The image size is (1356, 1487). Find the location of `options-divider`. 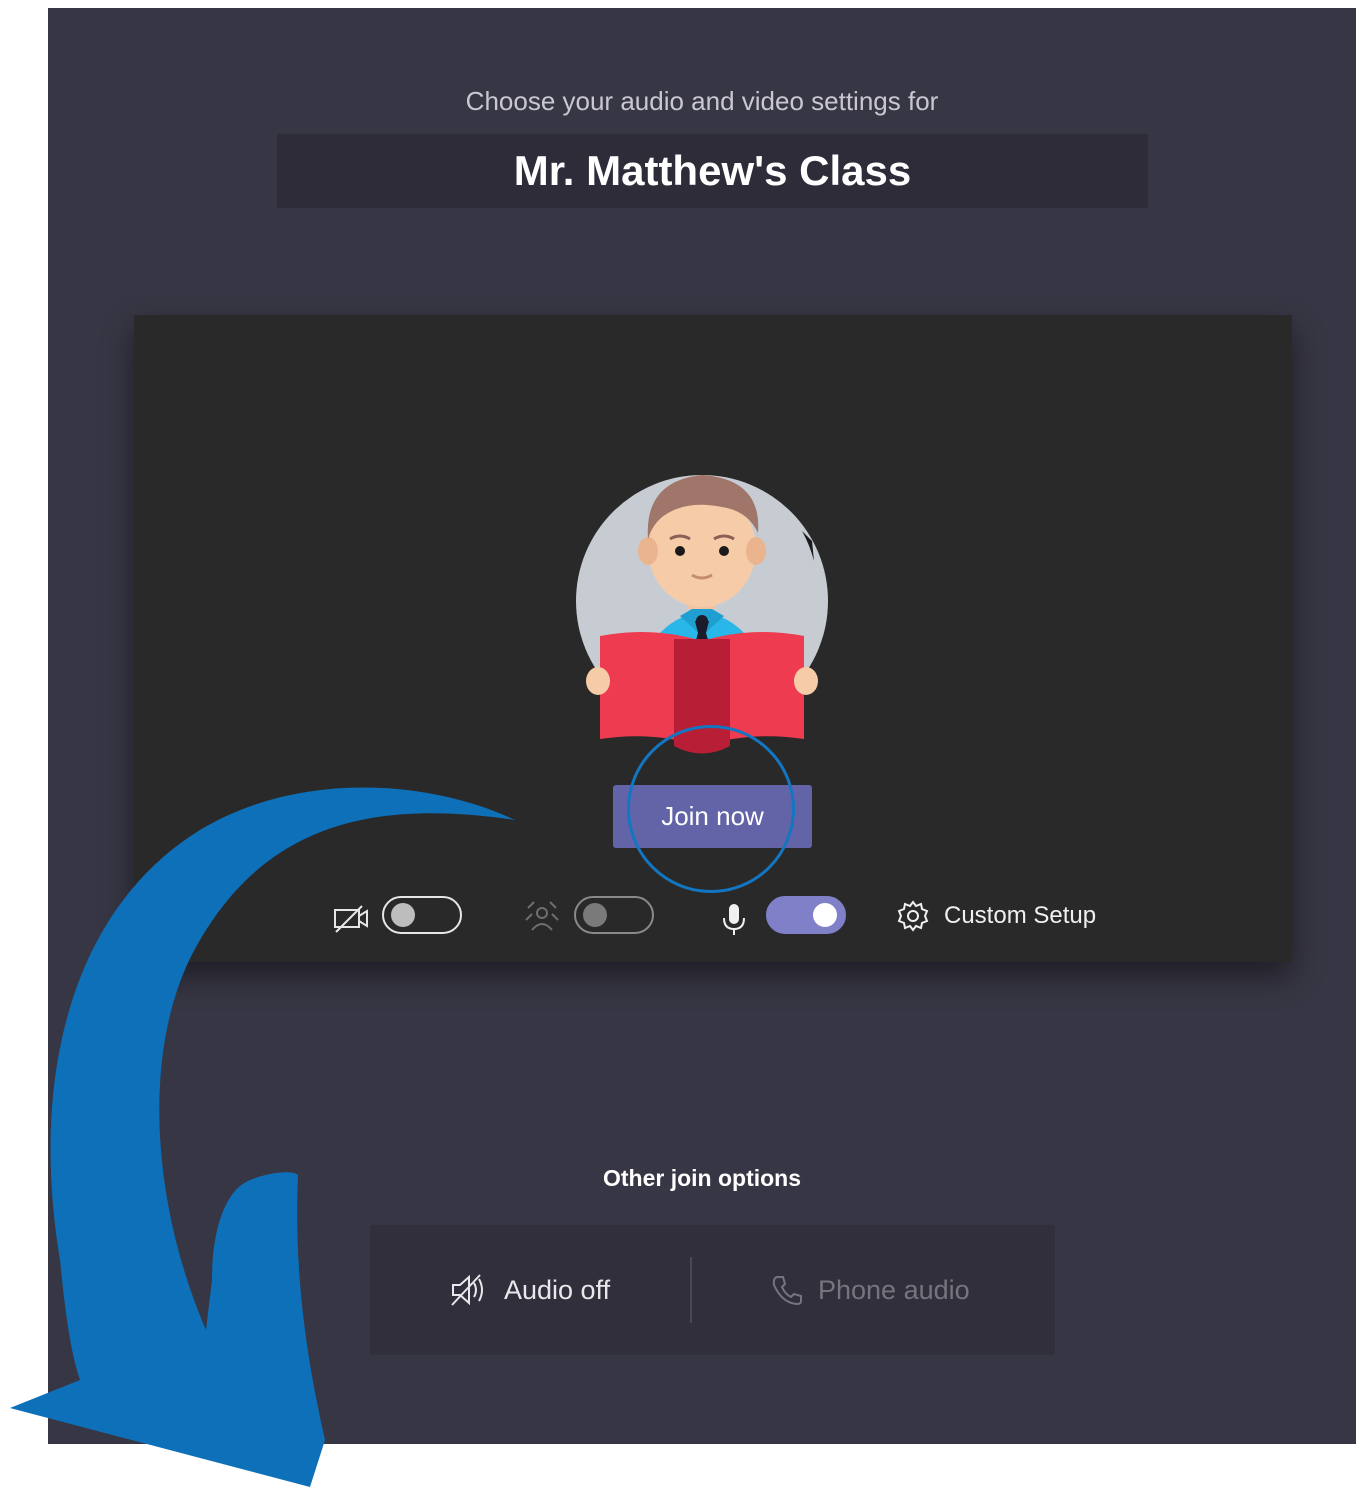

options-divider is located at coordinates (691, 1290).